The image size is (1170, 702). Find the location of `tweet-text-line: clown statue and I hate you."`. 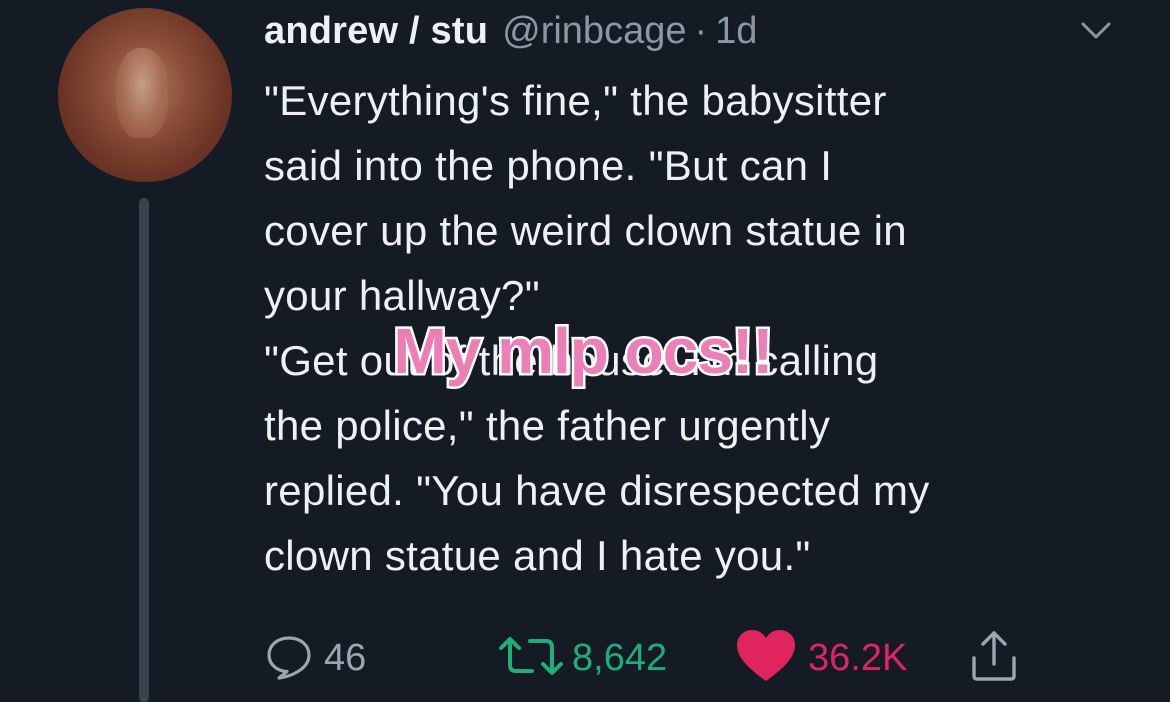

tweet-text-line: clown statue and I hate you." is located at coordinates (537, 555).